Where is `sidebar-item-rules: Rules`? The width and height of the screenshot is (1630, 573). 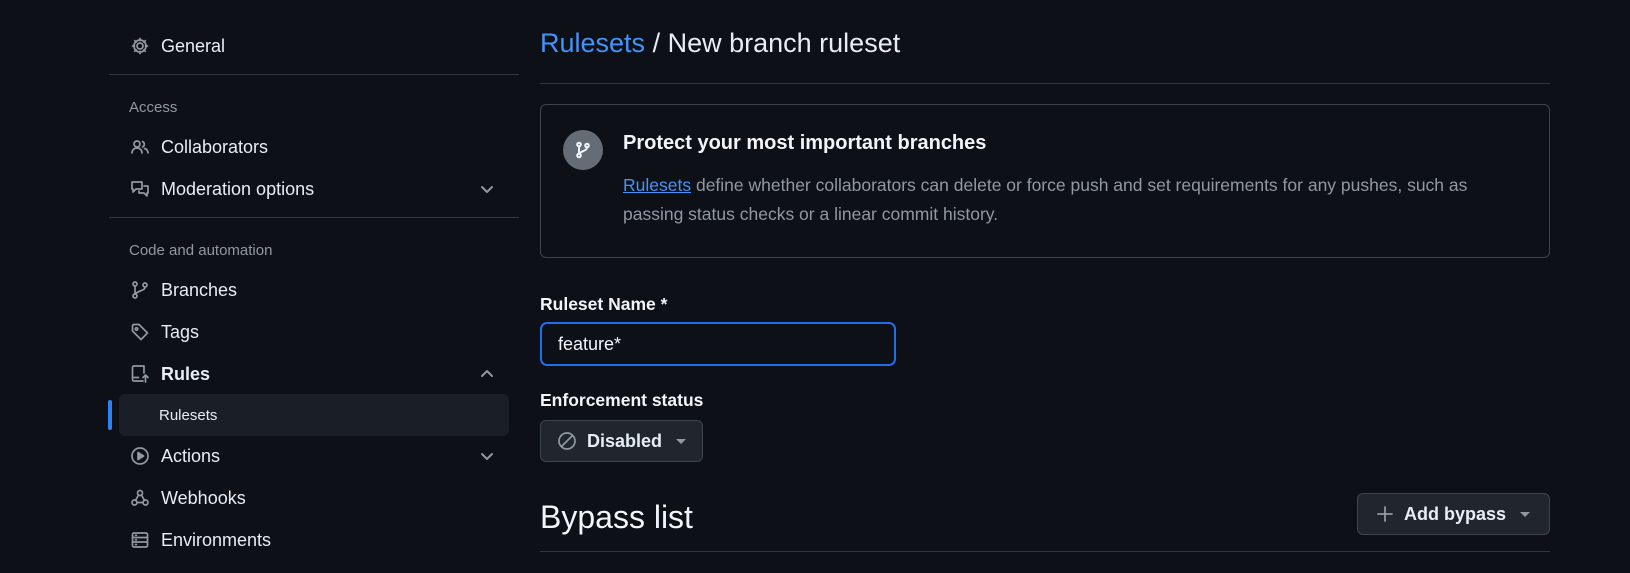
sidebar-item-rules: Rules is located at coordinates (314, 374).